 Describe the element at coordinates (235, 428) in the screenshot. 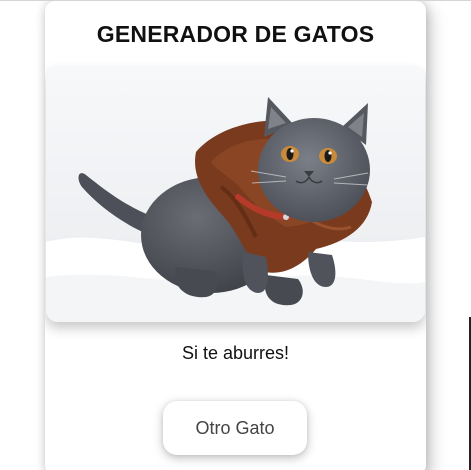

I see `another-cat-button: Otro Gato` at that location.